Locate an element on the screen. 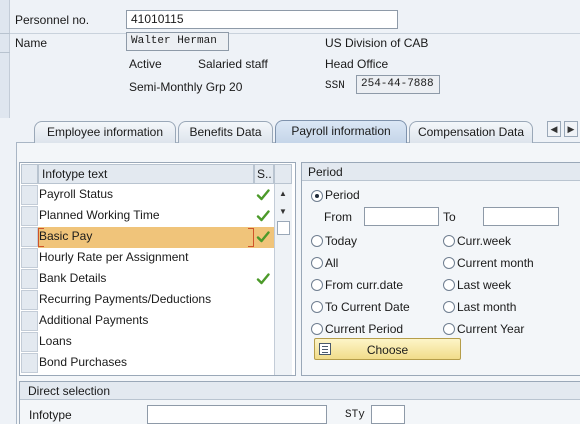 This screenshot has width=580, height=424. tab-label: Payroll information is located at coordinates (341, 131).